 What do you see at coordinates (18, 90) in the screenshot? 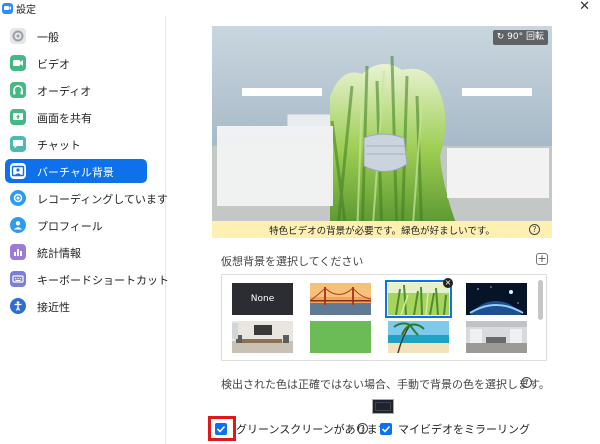
I see `headphones-icon` at bounding box center [18, 90].